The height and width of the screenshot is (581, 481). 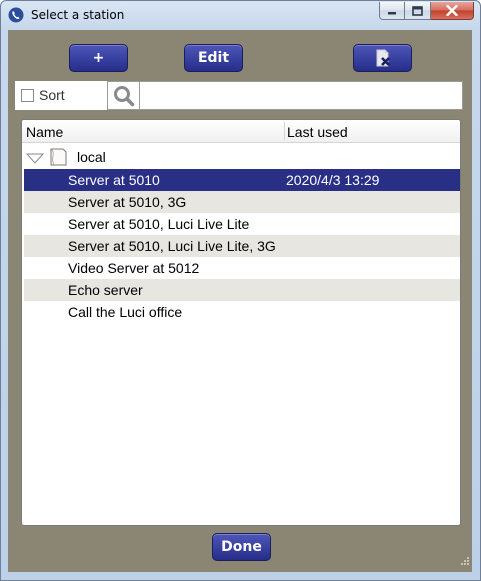 I want to click on folder-page-icon, so click(x=58, y=158).